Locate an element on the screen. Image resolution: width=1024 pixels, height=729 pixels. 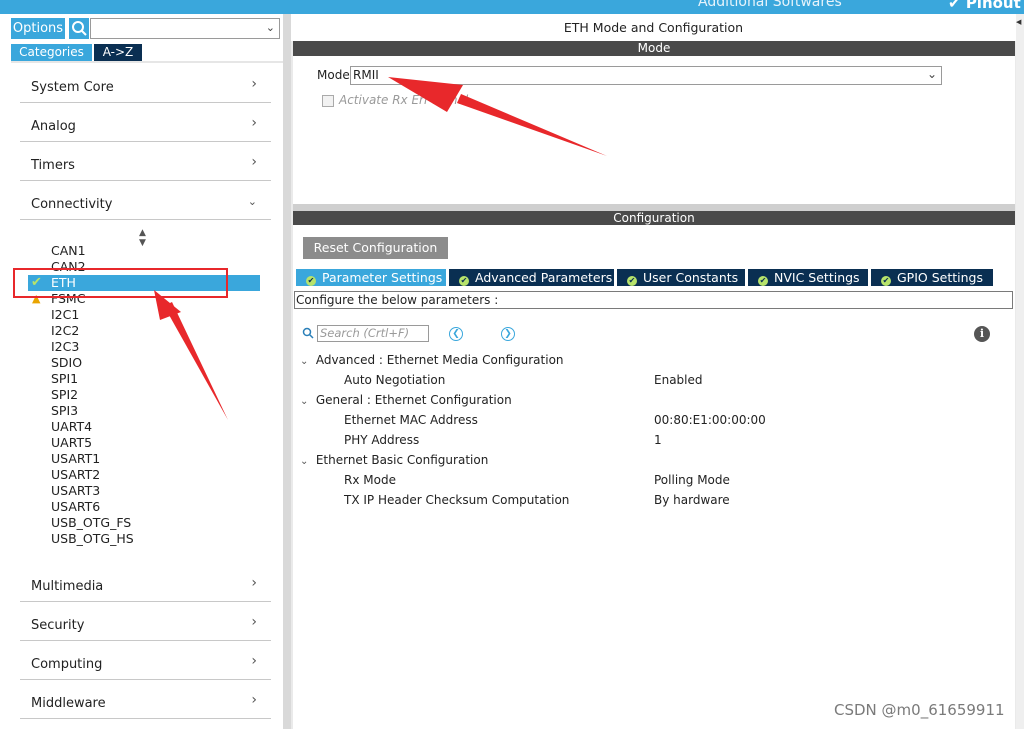
annotation-arrow-eth is located at coordinates (191, 355).